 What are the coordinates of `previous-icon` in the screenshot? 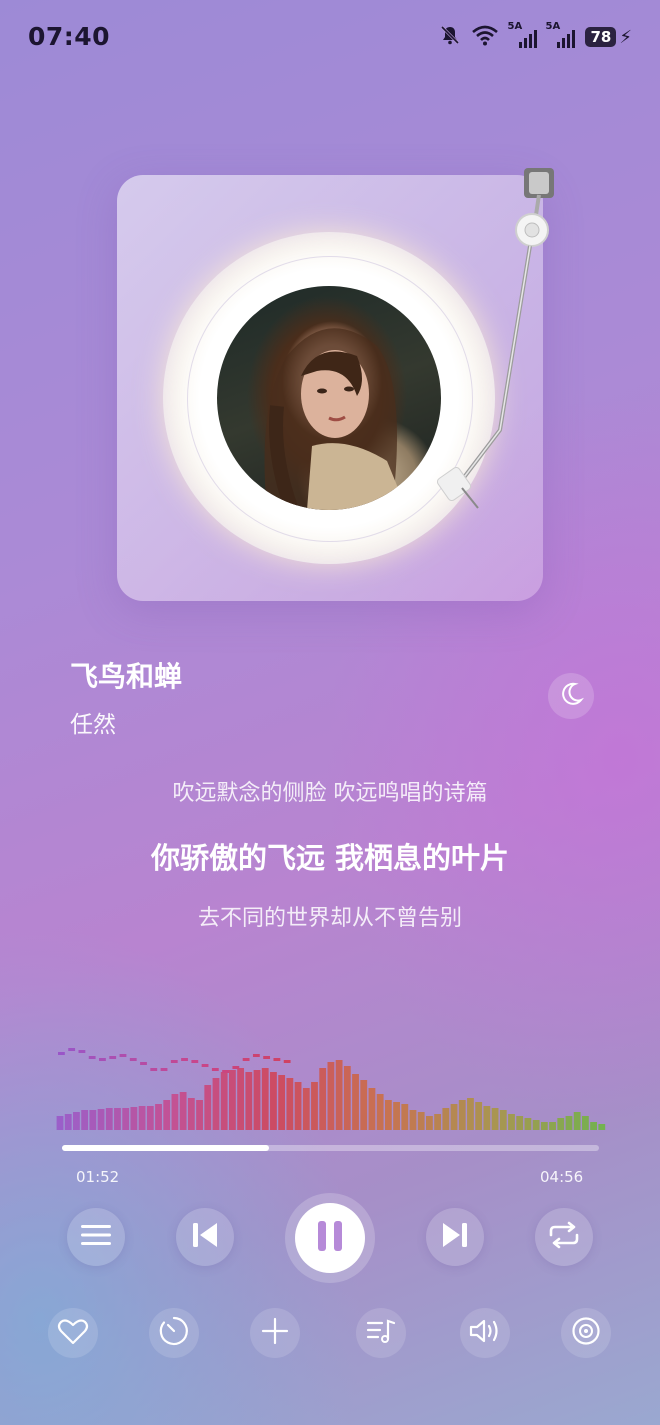 It's located at (205, 1237).